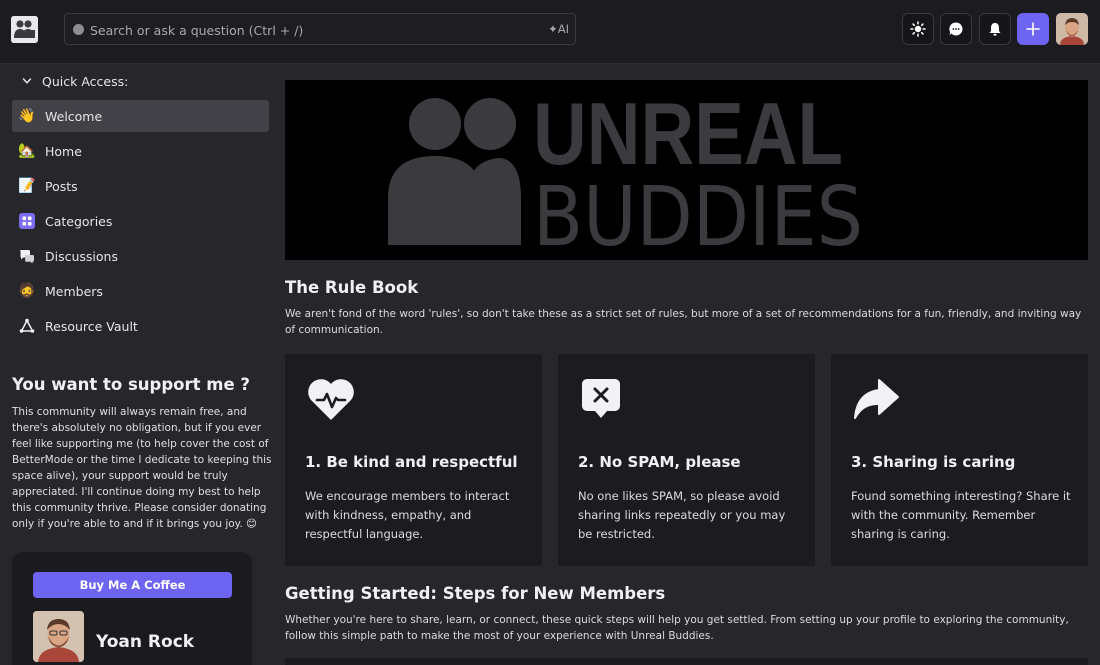 Image resolution: width=1100 pixels, height=665 pixels. What do you see at coordinates (688, 133) in the screenshot?
I see `banner-title-line1: UNREAL` at bounding box center [688, 133].